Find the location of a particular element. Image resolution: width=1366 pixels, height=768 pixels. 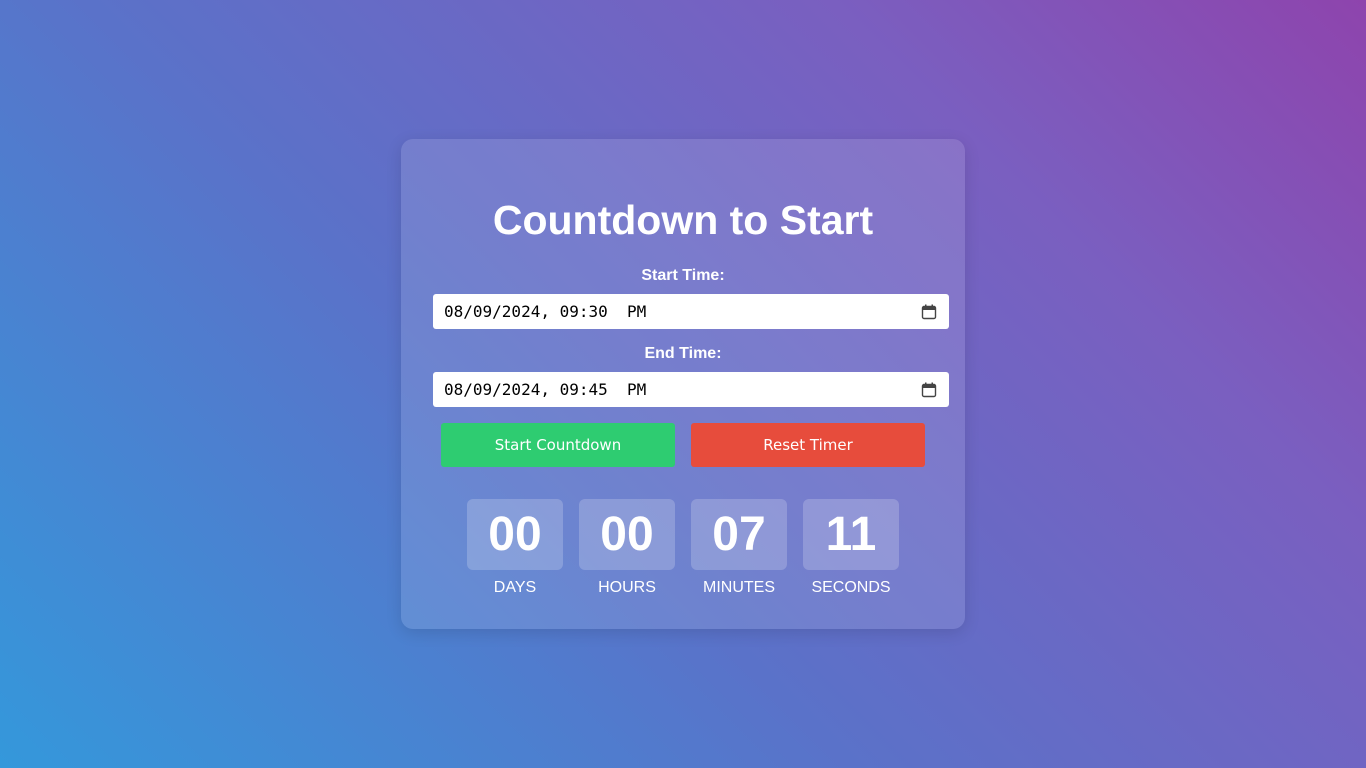

hours-value: 00 is located at coordinates (627, 534).